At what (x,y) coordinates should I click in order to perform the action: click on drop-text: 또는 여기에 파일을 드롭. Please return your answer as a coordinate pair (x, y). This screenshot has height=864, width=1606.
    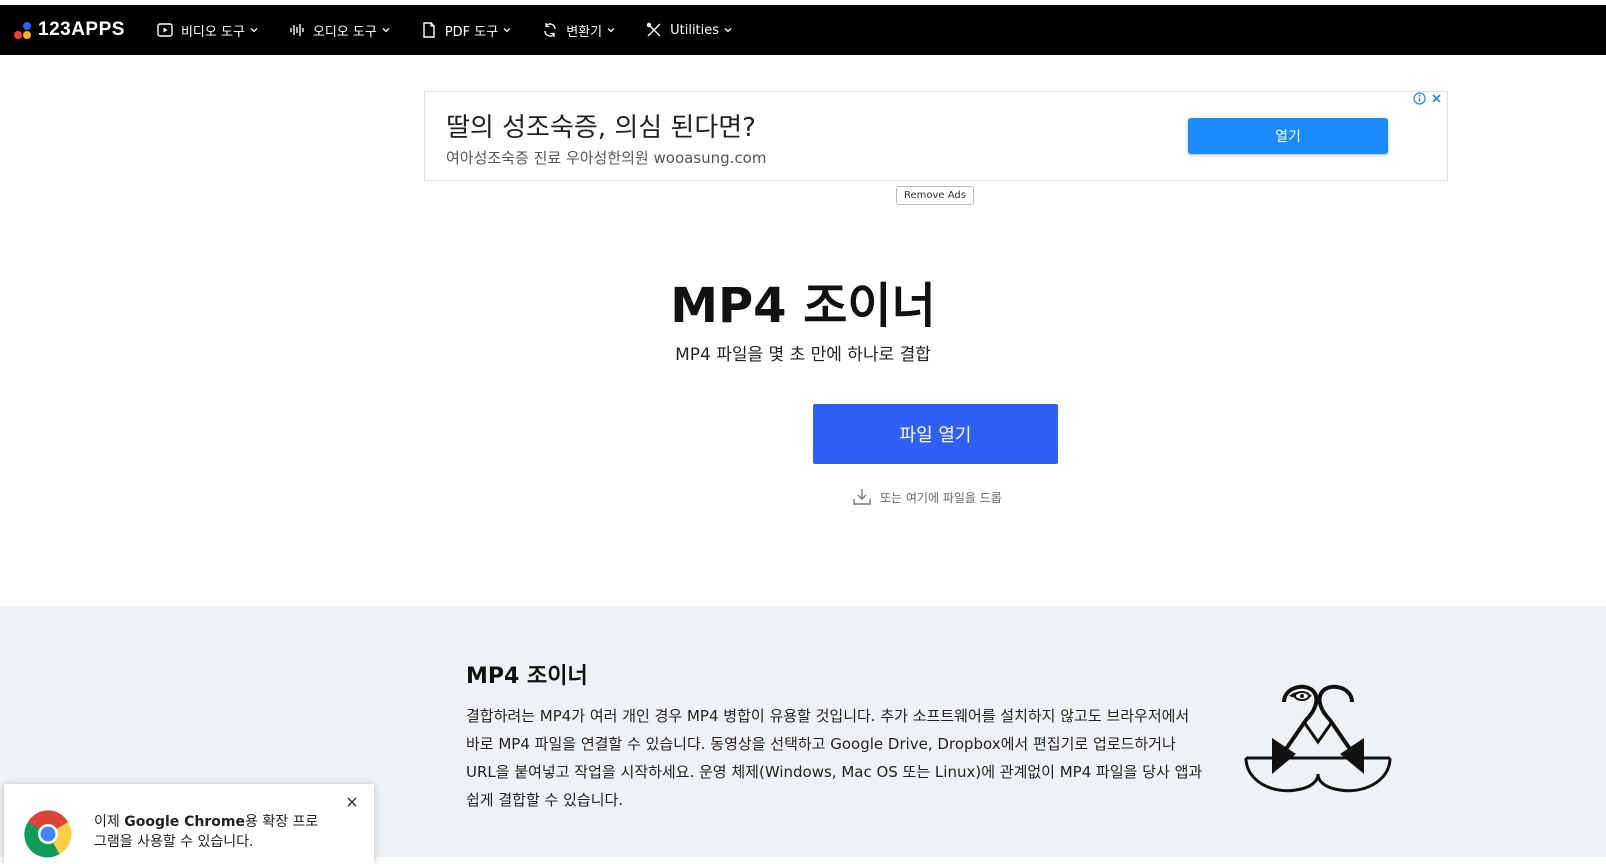
    Looking at the image, I should click on (941, 497).